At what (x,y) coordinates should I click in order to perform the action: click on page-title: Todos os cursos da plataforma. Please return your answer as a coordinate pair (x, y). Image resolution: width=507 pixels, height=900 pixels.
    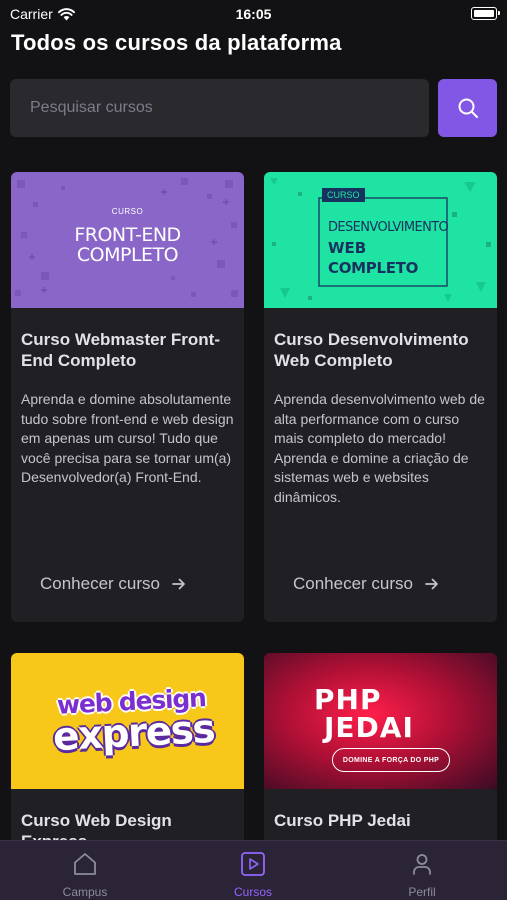
    Looking at the image, I should click on (176, 42).